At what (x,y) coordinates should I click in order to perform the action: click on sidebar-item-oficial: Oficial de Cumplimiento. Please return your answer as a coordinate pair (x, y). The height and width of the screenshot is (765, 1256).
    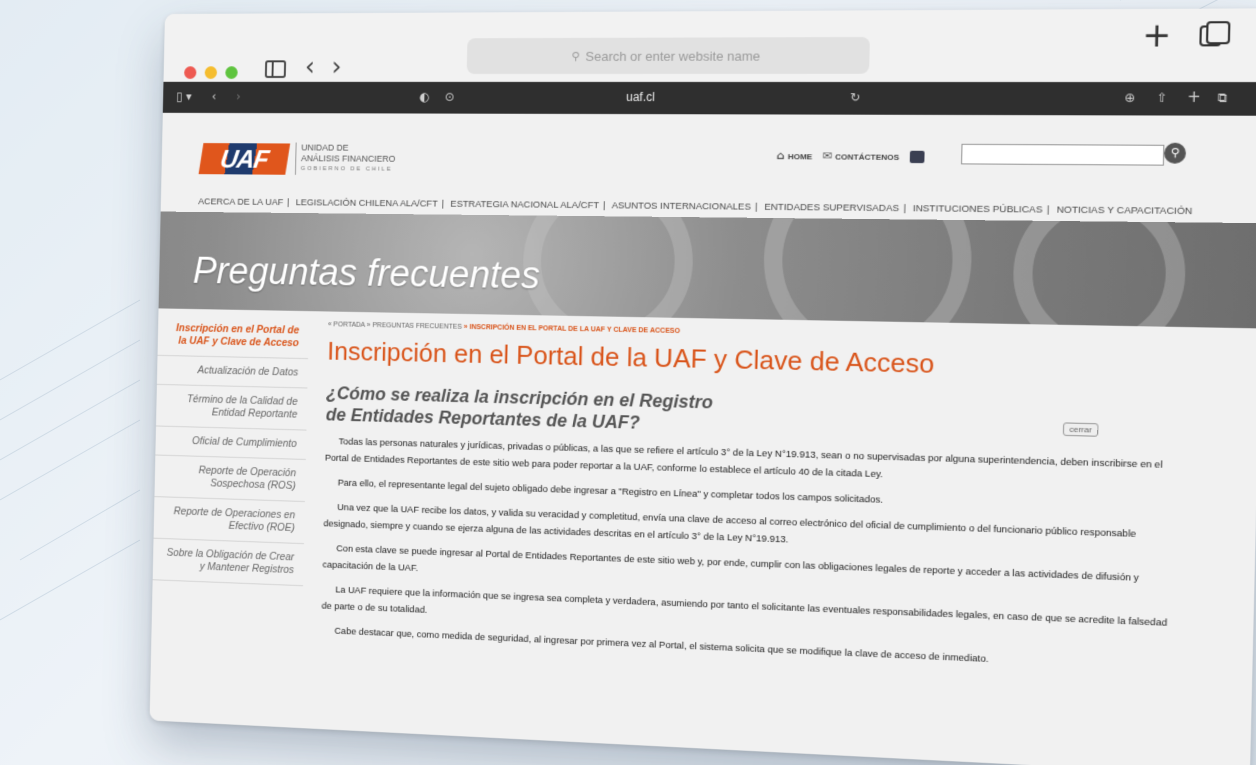
    Looking at the image, I should click on (230, 443).